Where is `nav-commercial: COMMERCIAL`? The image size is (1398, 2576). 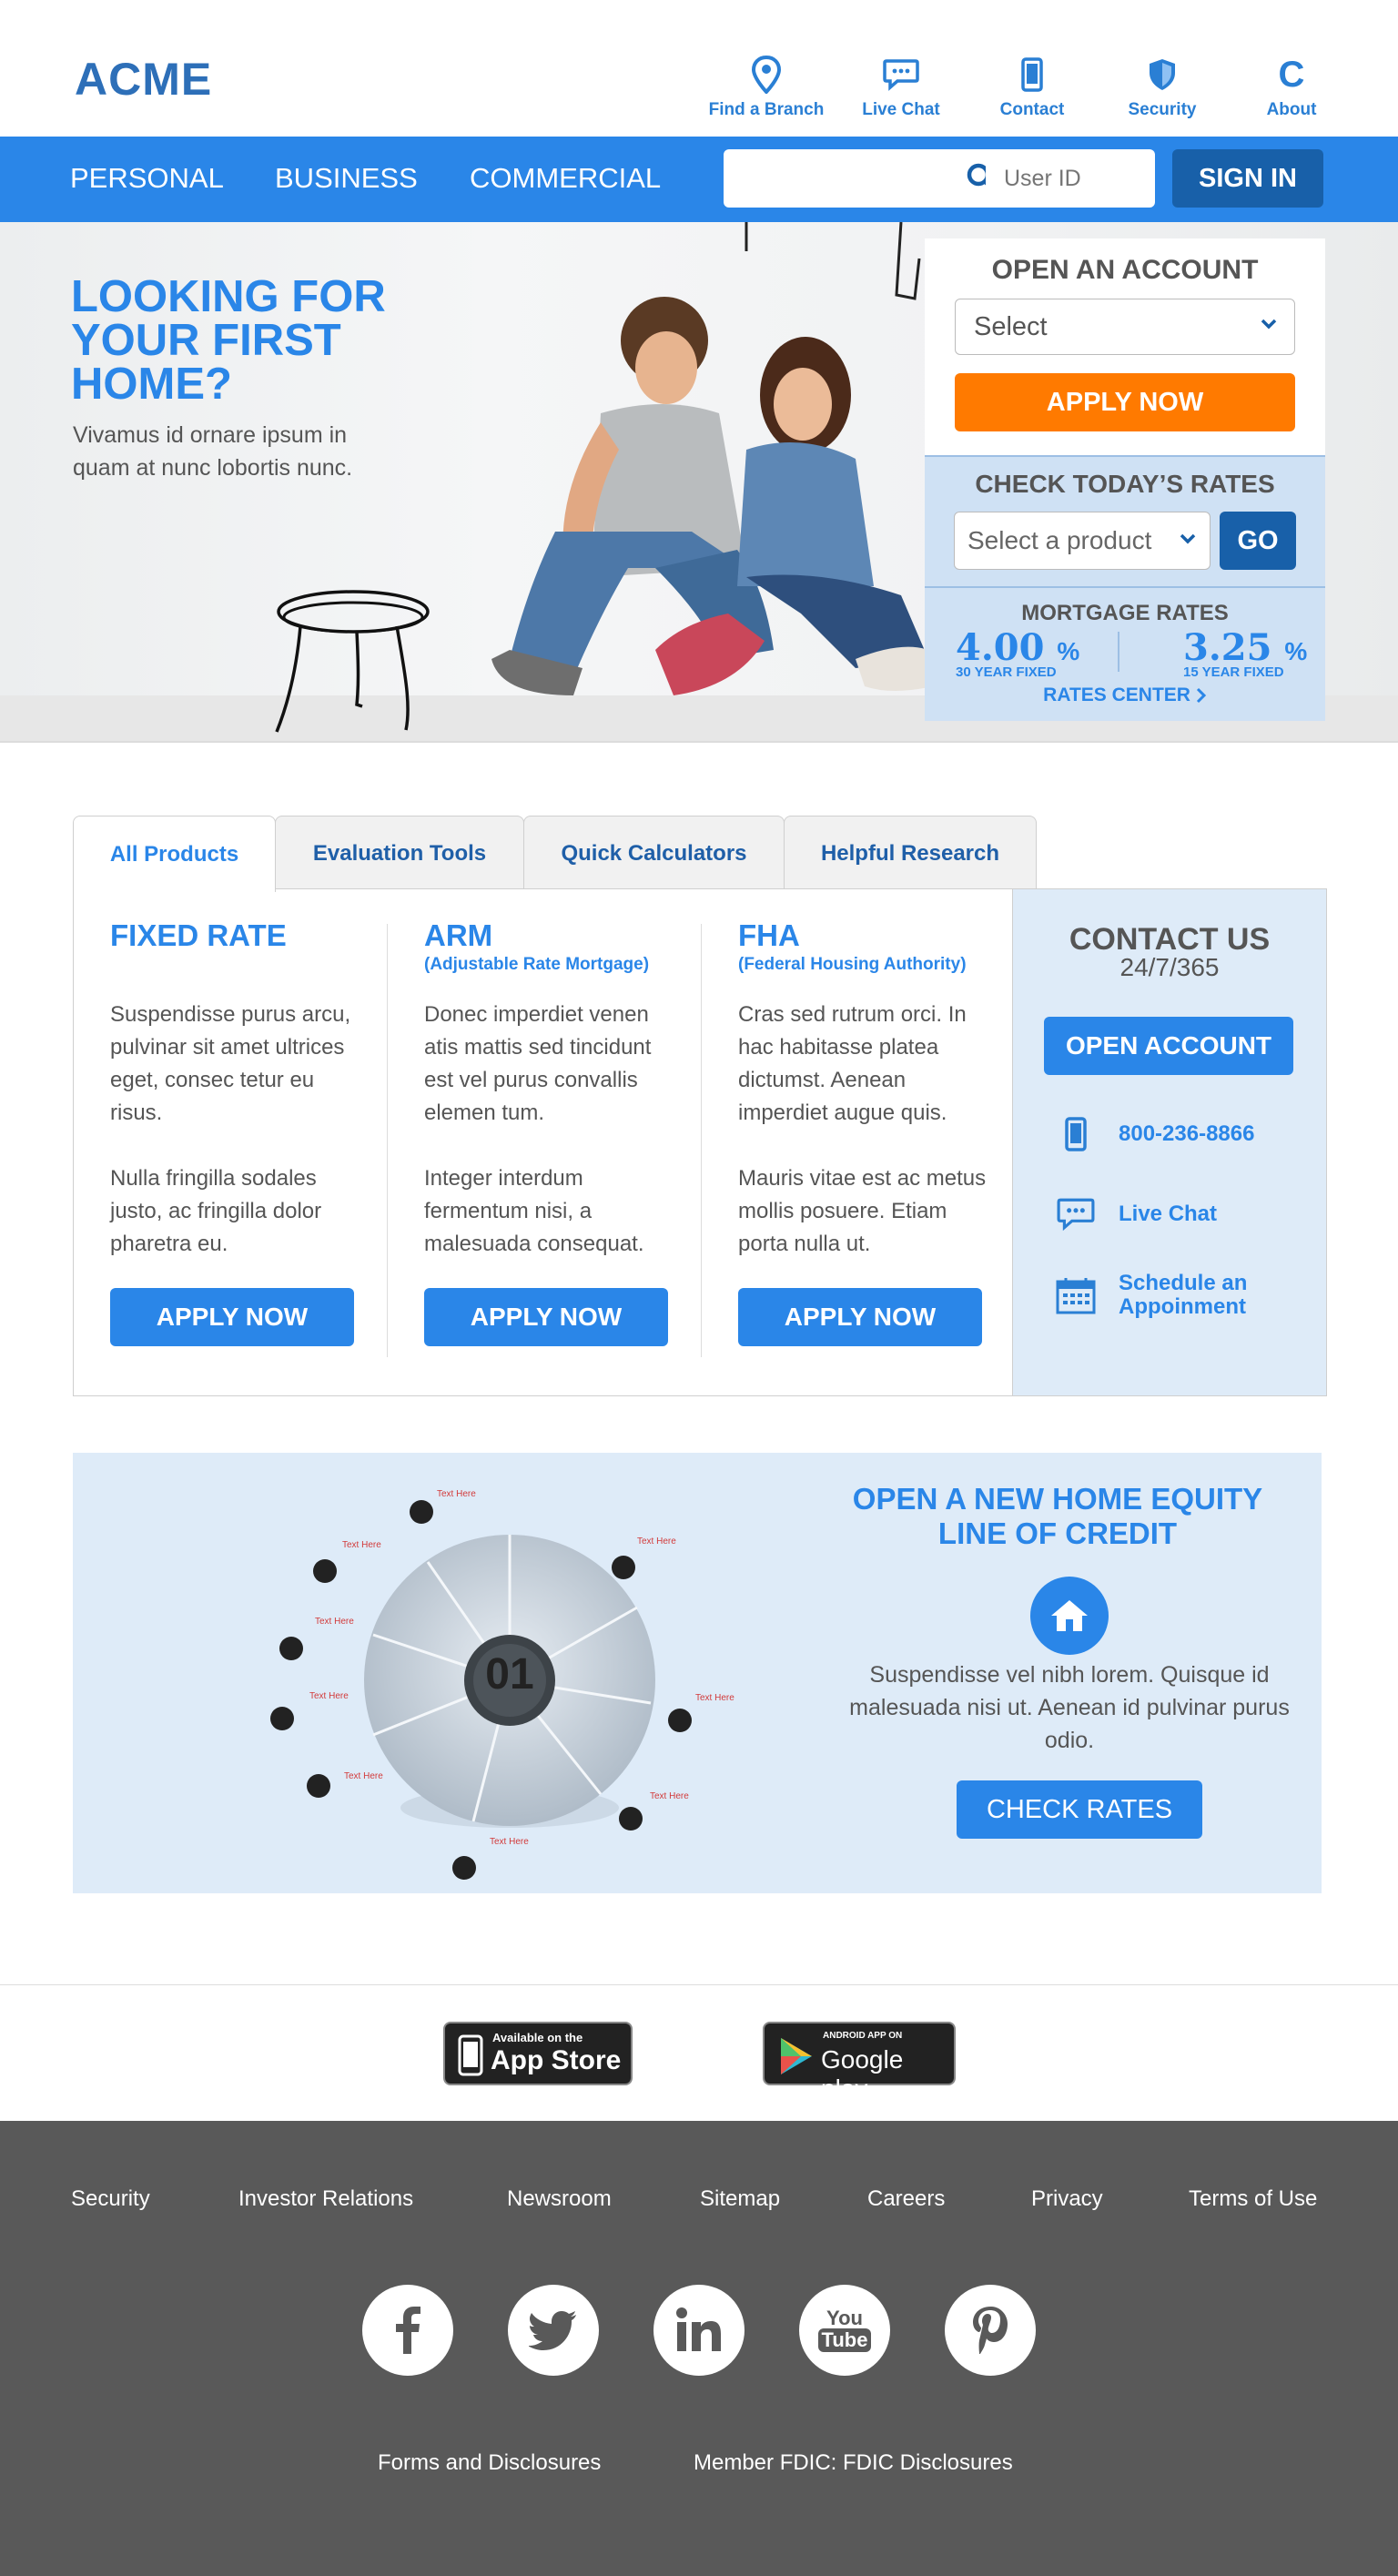
nav-commercial: COMMERCIAL is located at coordinates (565, 178).